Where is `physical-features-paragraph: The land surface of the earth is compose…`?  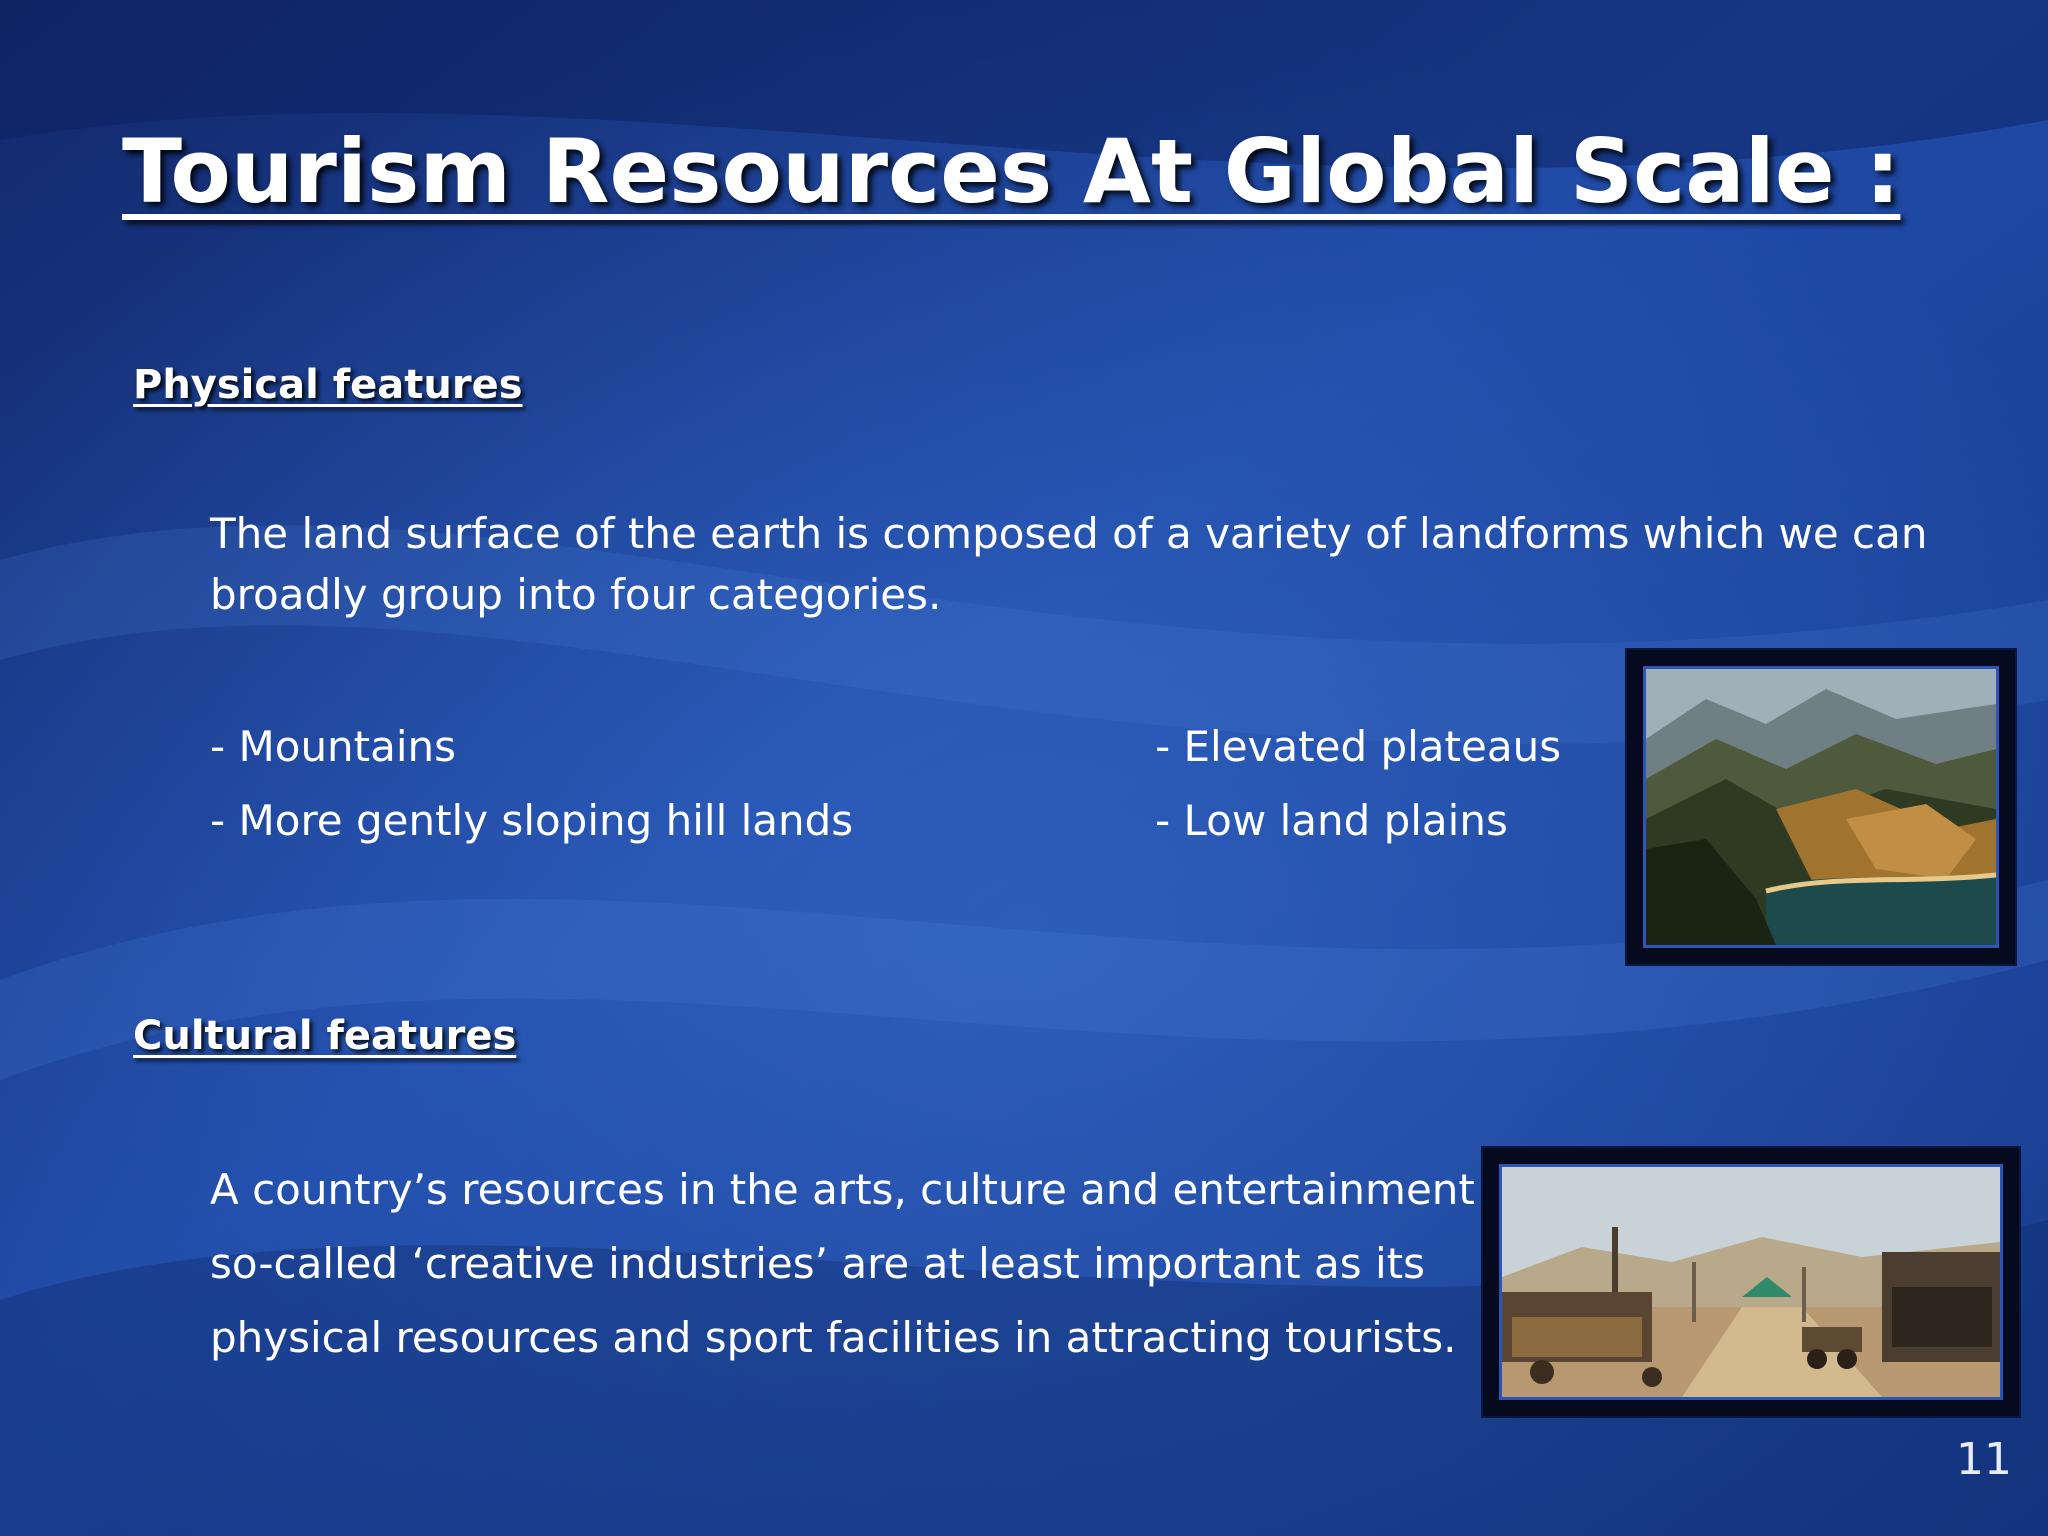 physical-features-paragraph: The land surface of the earth is compose… is located at coordinates (1069, 564).